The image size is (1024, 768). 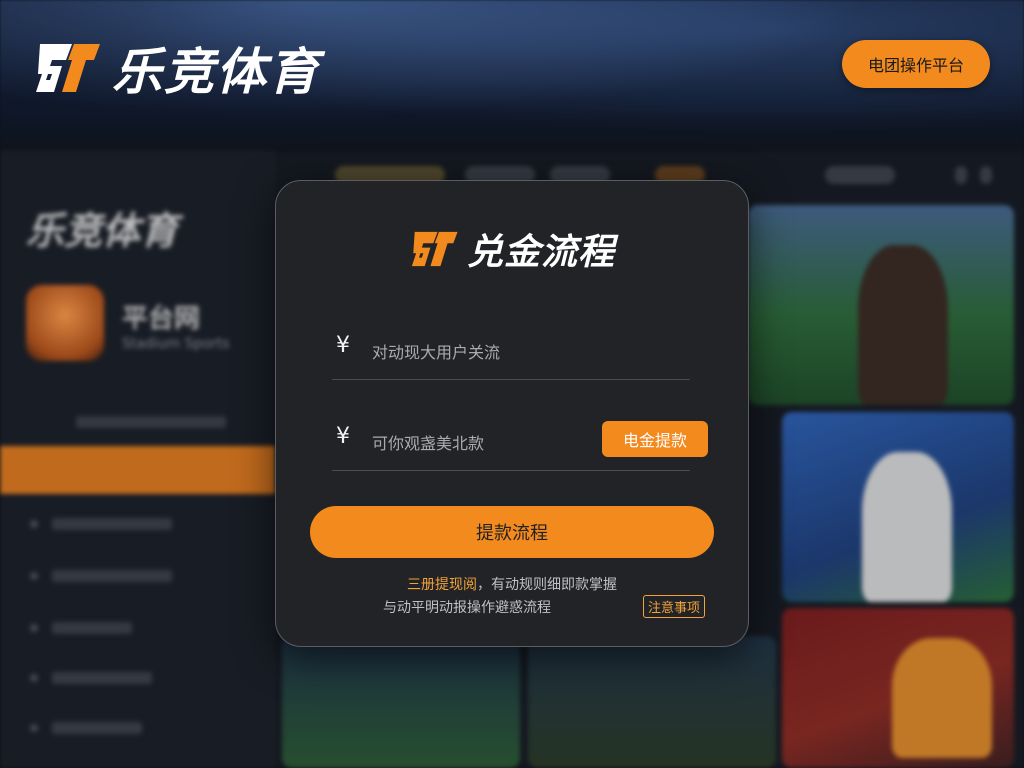 What do you see at coordinates (65, 323) in the screenshot?
I see `background-badge-icon` at bounding box center [65, 323].